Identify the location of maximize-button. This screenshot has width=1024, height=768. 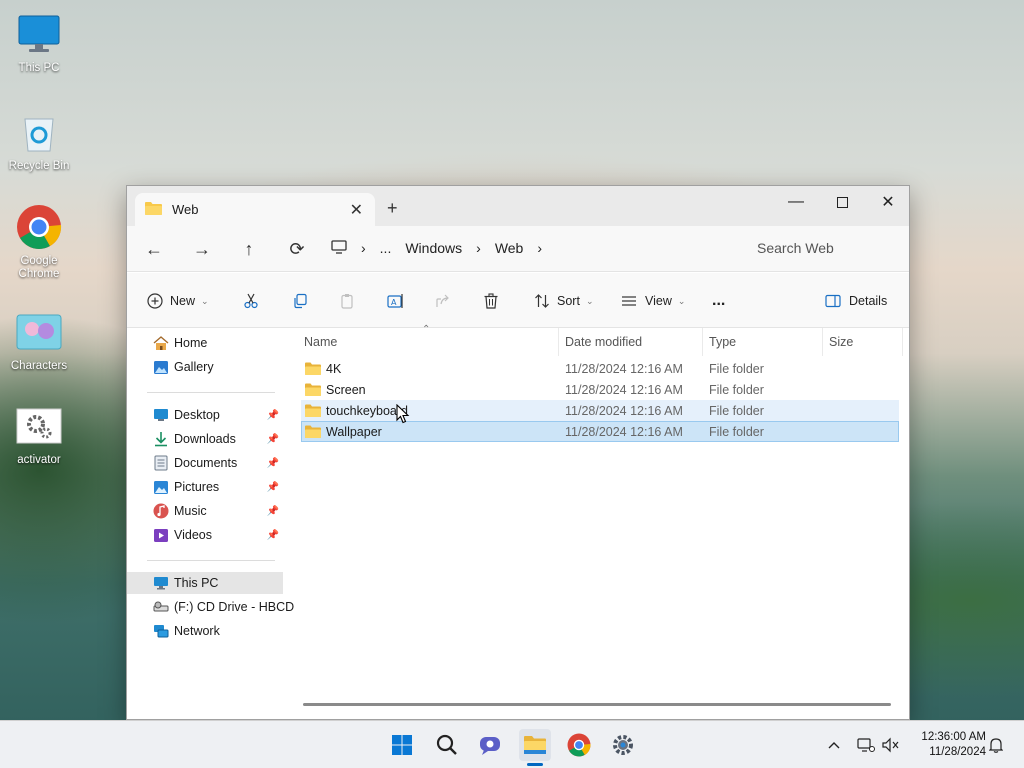
(842, 202).